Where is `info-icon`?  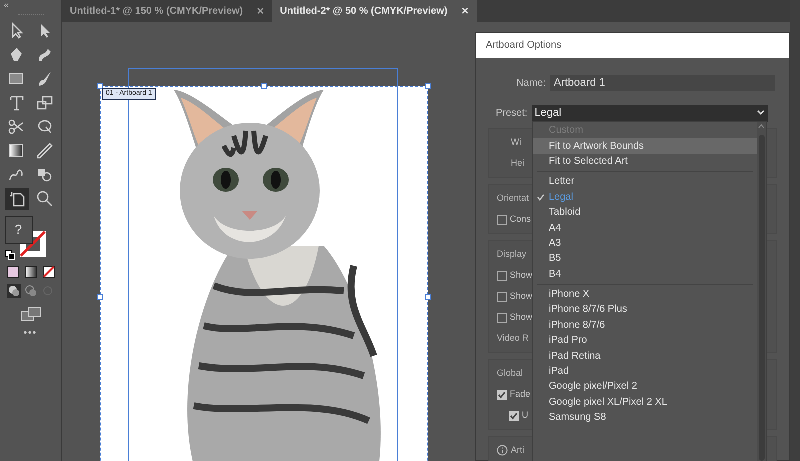 info-icon is located at coordinates (502, 450).